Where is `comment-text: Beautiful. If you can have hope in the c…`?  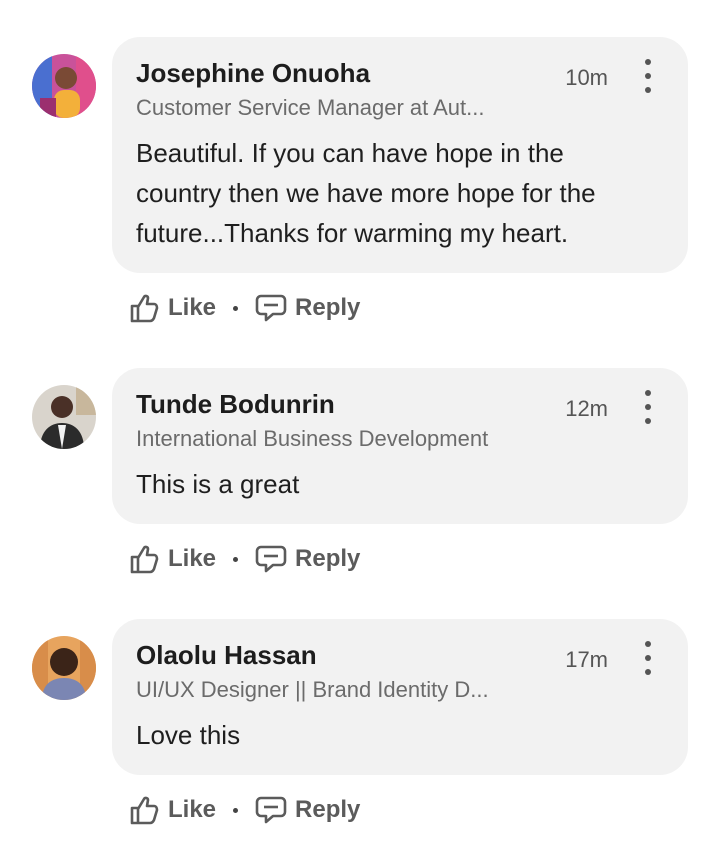
comment-text: Beautiful. If you can have hope in the c… is located at coordinates (366, 193).